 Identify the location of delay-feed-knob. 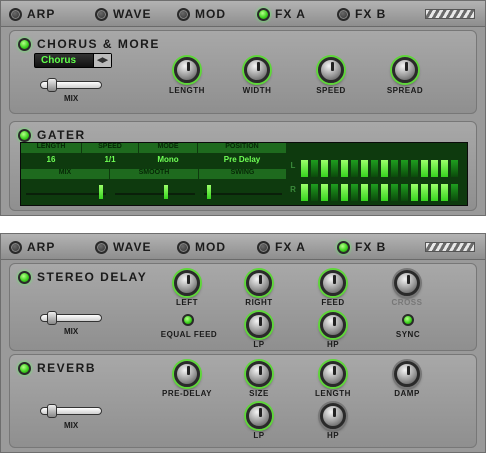
(333, 283).